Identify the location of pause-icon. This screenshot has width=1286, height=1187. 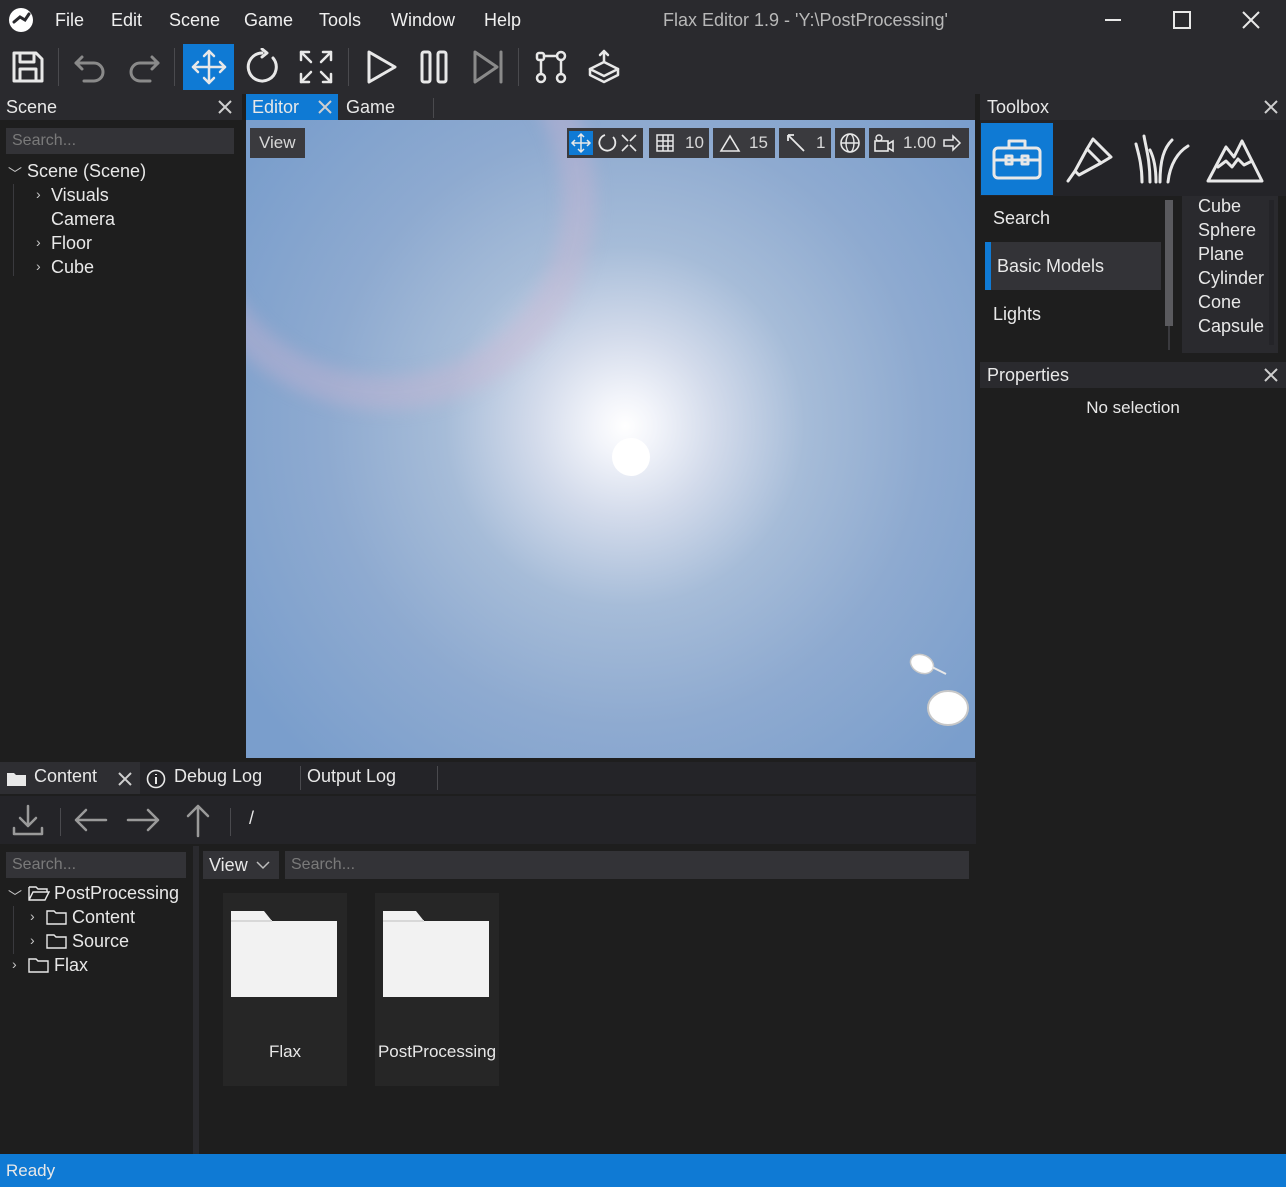
(434, 67).